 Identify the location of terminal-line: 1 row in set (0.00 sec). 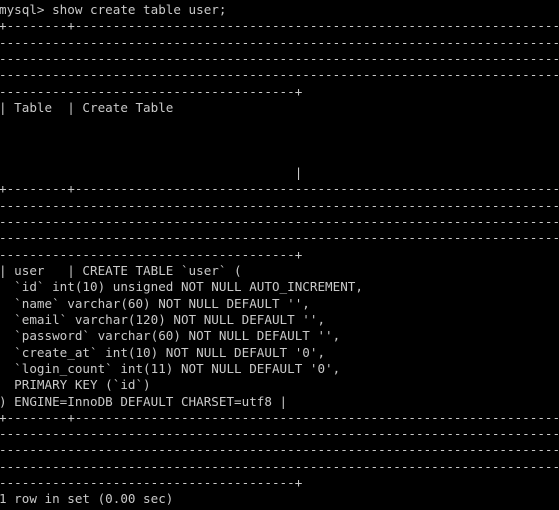
(87, 499).